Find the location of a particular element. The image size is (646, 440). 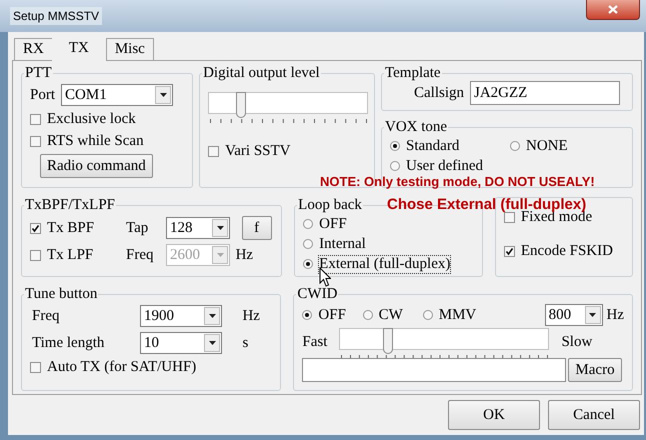

combo-box: 10 is located at coordinates (181, 343).